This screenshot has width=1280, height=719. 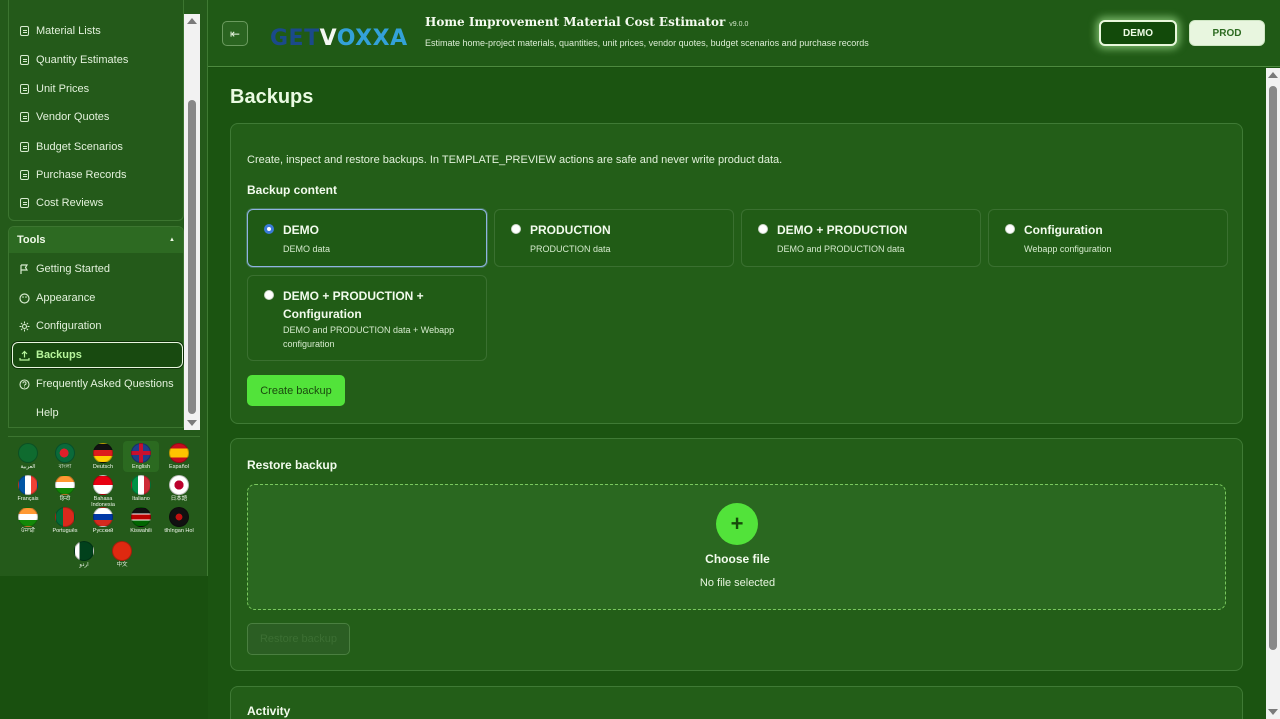 What do you see at coordinates (179, 456) in the screenshot?
I see `lang-spanish: Español` at bounding box center [179, 456].